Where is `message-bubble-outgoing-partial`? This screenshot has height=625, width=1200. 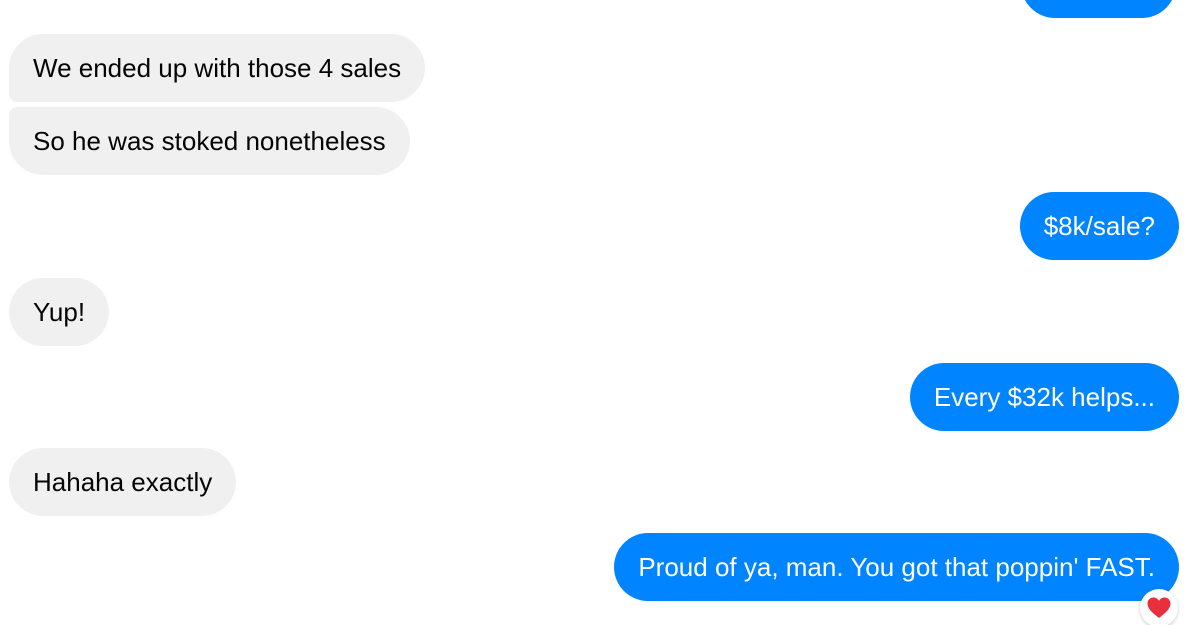
message-bubble-outgoing-partial is located at coordinates (1098, 9).